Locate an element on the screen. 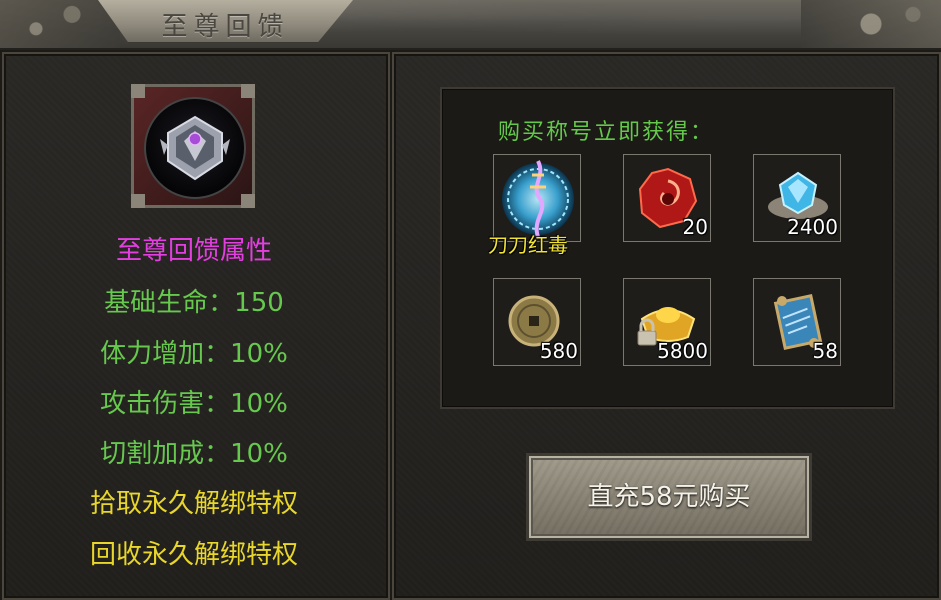 This screenshot has height=600, width=941. title-tab: 至尊回馈 is located at coordinates (225, 21).